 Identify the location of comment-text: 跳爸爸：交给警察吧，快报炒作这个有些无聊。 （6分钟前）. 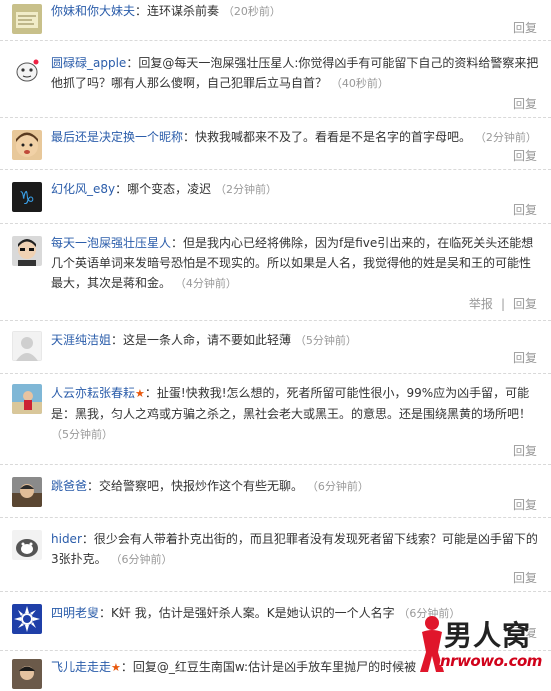
(295, 486).